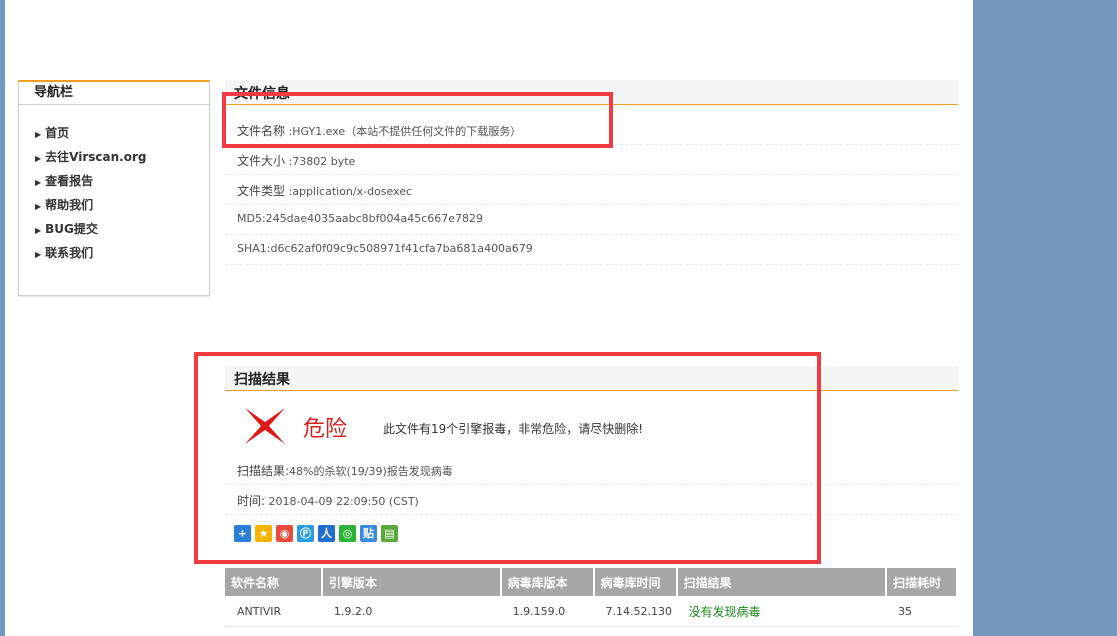 The height and width of the screenshot is (636, 1117). I want to click on file-type-value: :application/x-dosexec, so click(350, 191).